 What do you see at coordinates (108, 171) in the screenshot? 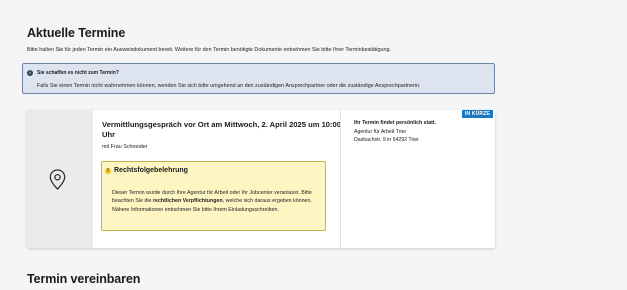
I see `warning-icon: !` at bounding box center [108, 171].